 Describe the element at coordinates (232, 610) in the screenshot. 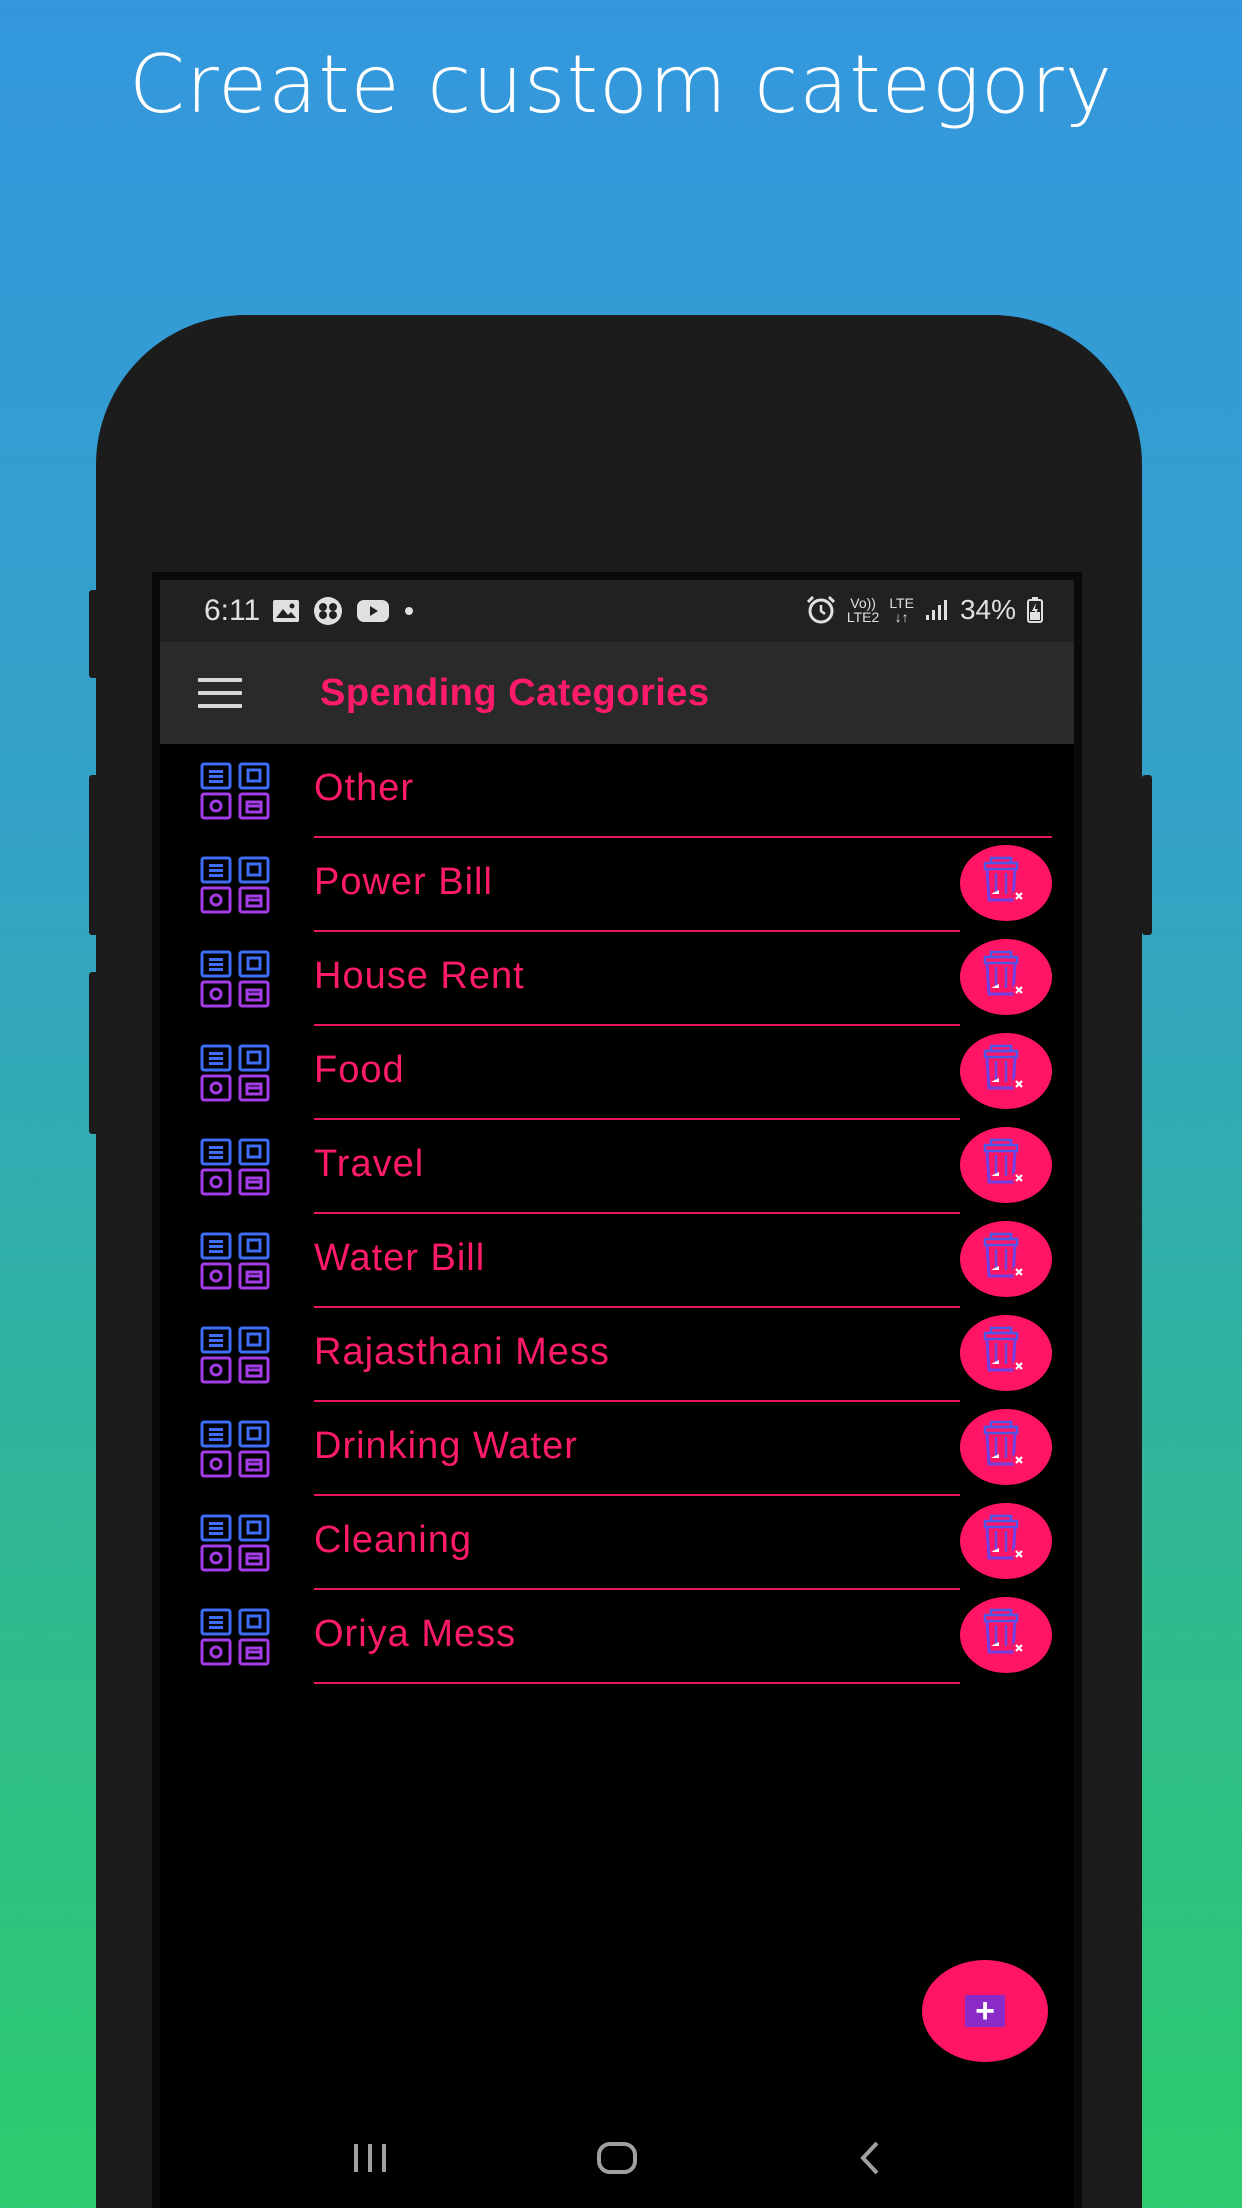

I see `clock: 6:11` at that location.